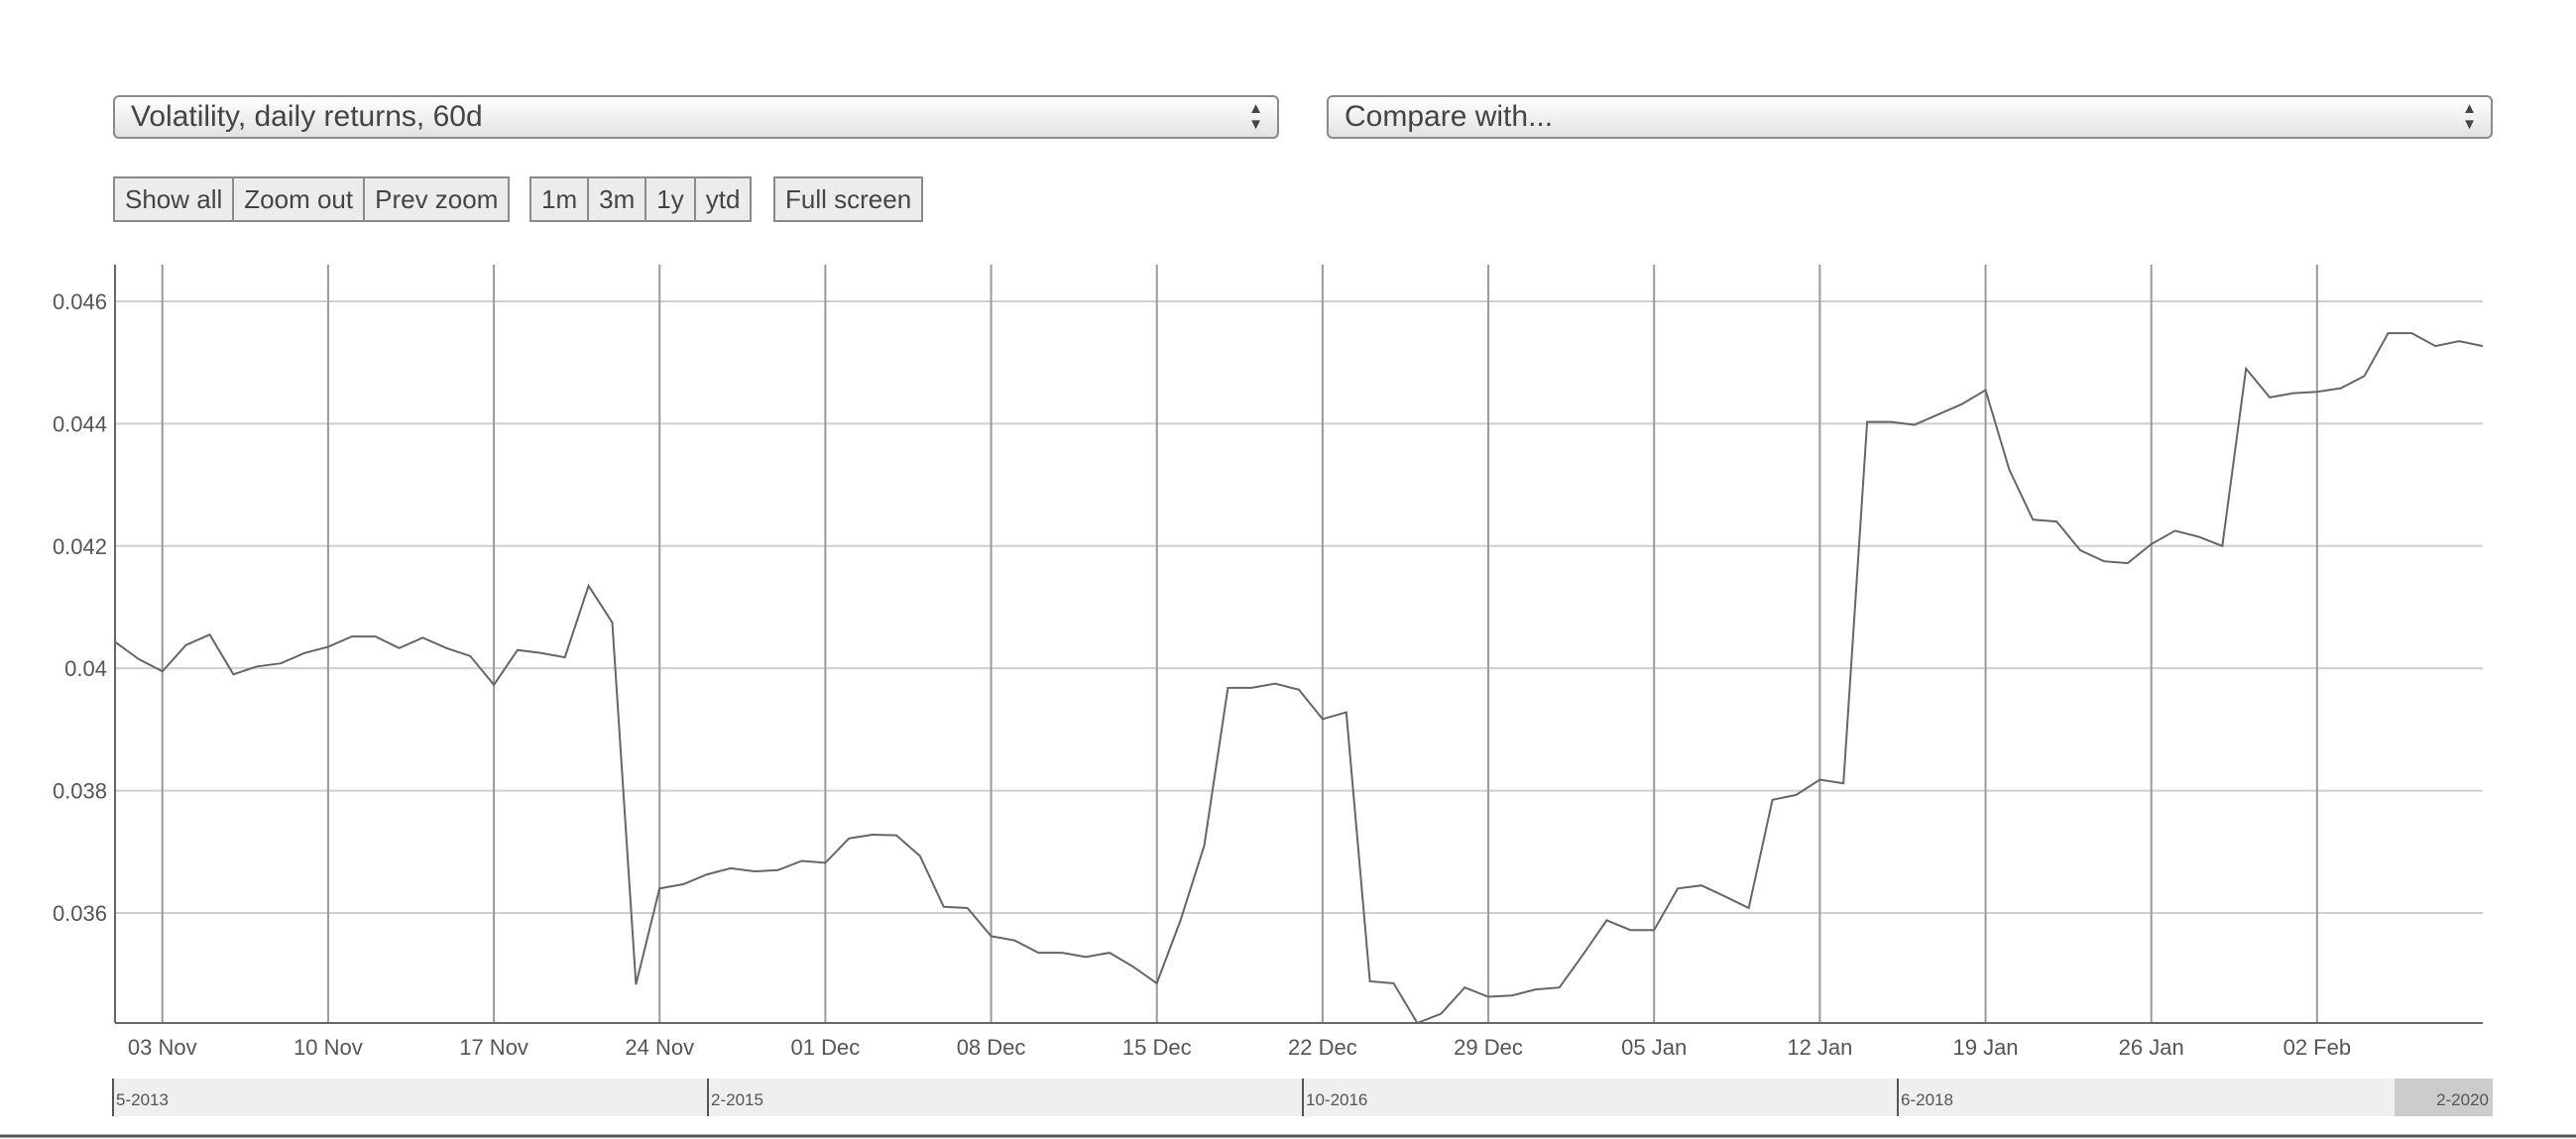  Describe the element at coordinates (659, 1047) in the screenshot. I see `x-tick-label: 24 Nov` at that location.